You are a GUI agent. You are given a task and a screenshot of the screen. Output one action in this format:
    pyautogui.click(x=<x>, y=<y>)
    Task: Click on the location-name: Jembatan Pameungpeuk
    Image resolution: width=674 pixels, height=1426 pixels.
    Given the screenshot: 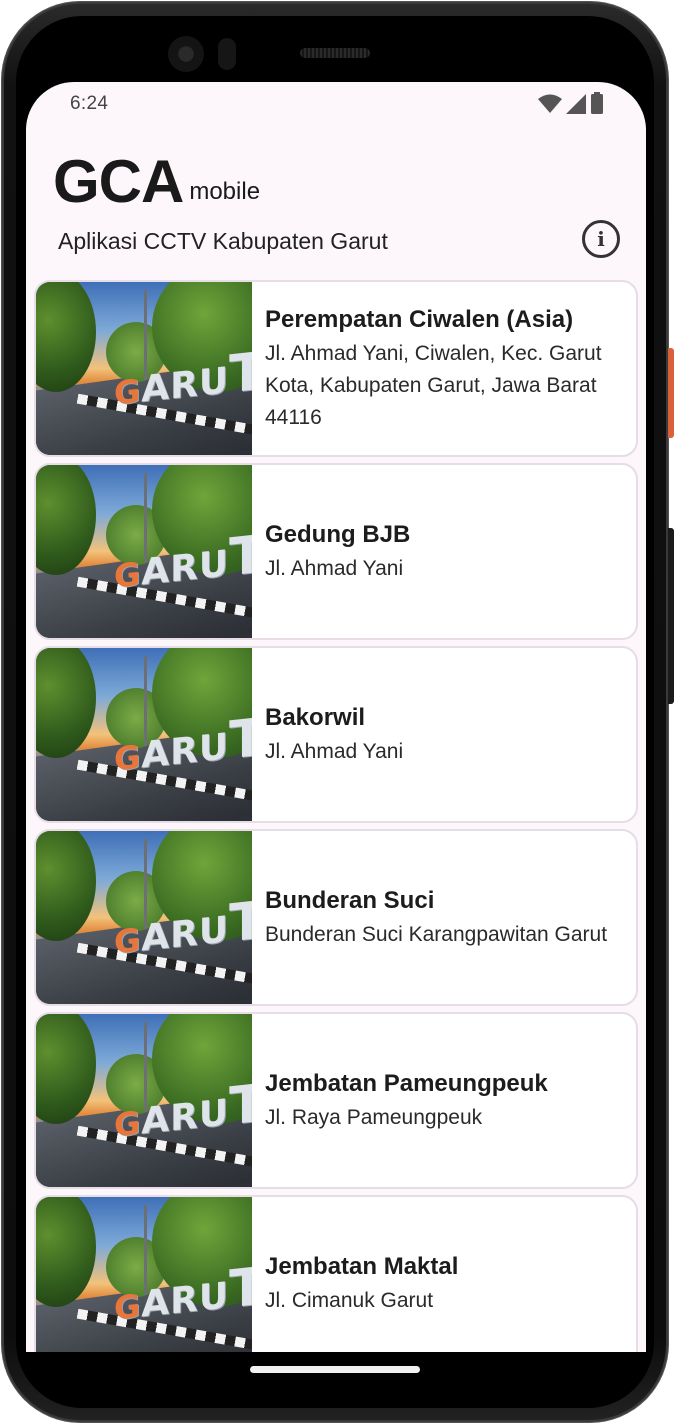 What is the action you would take?
    pyautogui.click(x=406, y=1083)
    